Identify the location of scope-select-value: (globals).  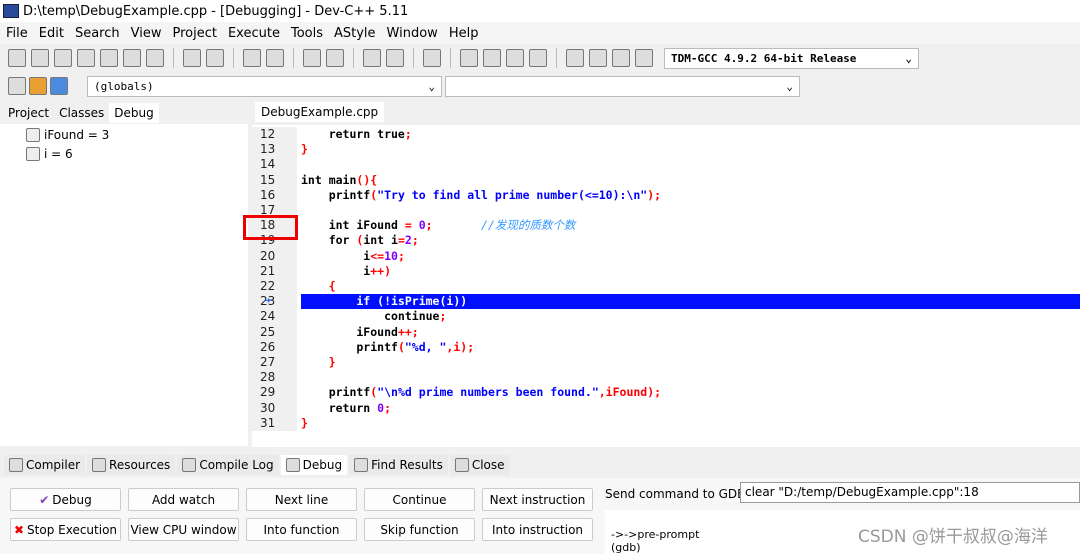
(124, 86).